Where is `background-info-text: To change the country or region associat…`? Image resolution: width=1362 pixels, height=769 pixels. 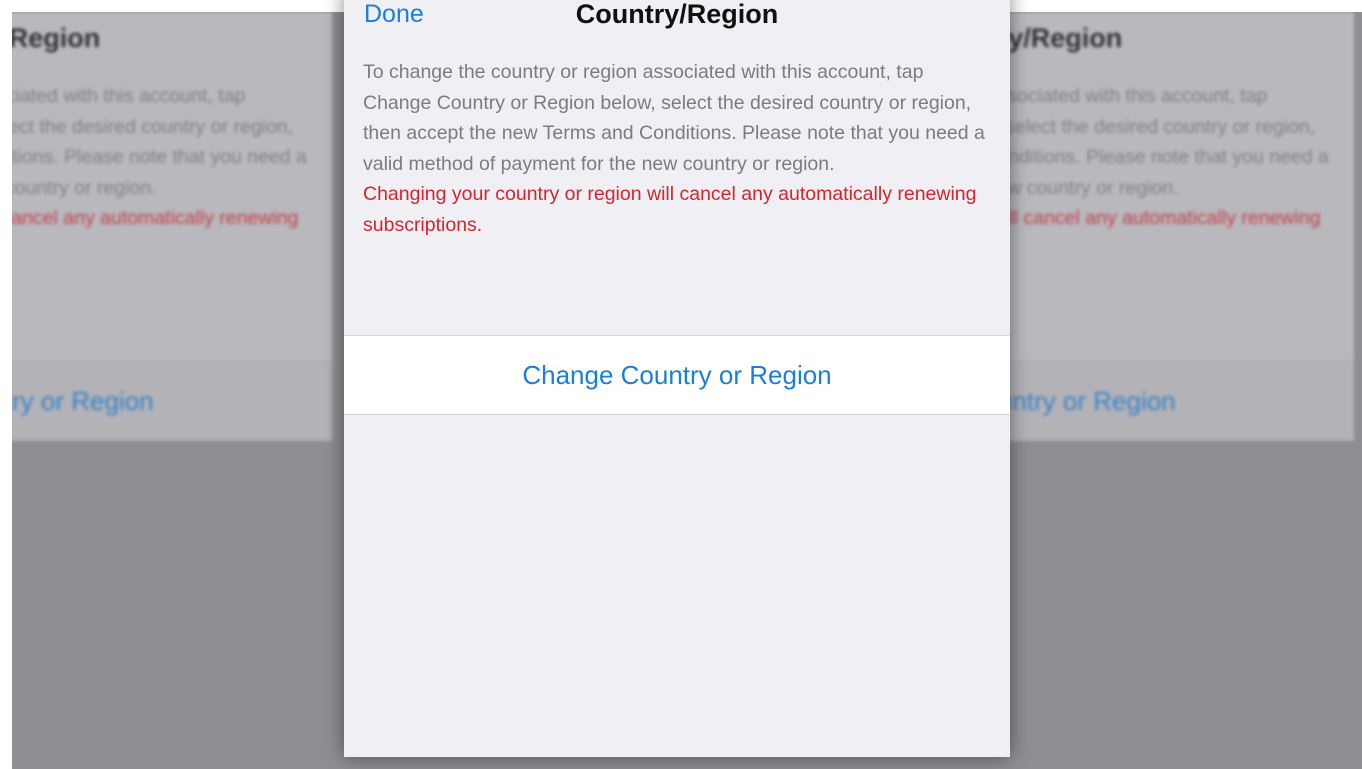 background-info-text: To change the country or region associat… is located at coordinates (172, 212).